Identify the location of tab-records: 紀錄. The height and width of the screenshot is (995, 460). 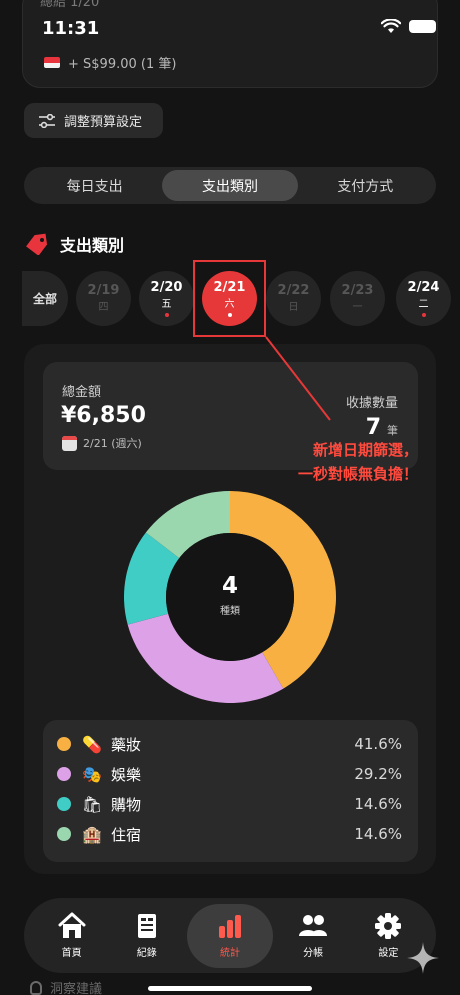
(147, 936).